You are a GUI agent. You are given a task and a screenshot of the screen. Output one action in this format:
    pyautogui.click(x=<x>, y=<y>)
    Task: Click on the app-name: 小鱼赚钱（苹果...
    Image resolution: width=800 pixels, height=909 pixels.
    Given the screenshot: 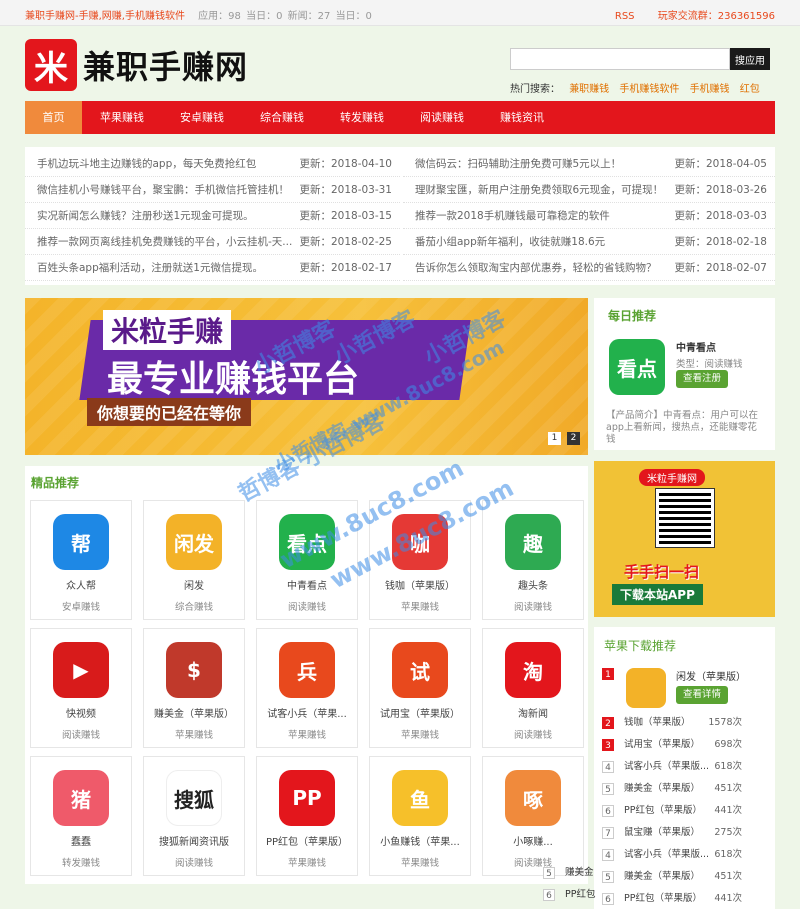 What is the action you would take?
    pyautogui.click(x=420, y=840)
    